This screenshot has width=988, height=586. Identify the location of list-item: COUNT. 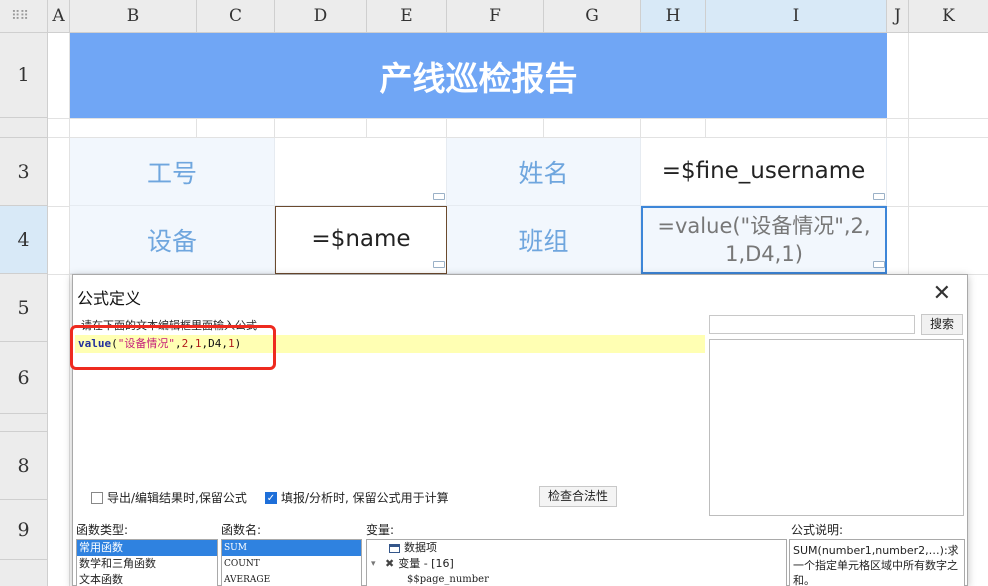
(291, 564).